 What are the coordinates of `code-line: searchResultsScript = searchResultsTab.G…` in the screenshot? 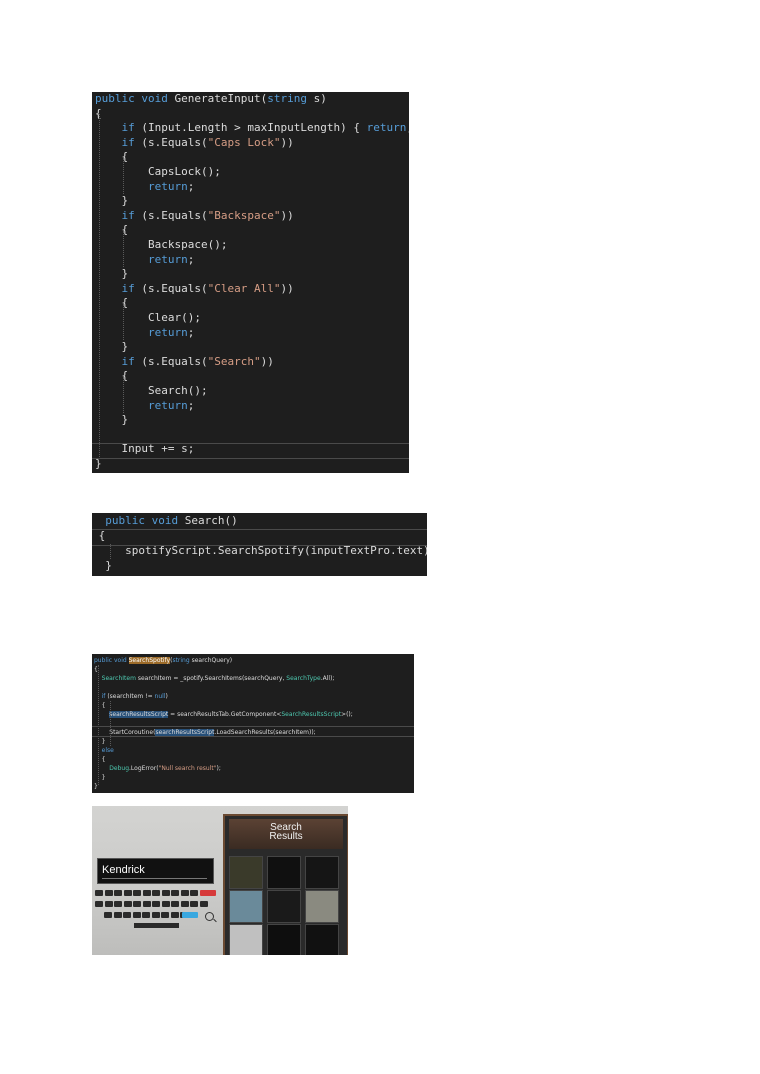 It's located at (231, 714).